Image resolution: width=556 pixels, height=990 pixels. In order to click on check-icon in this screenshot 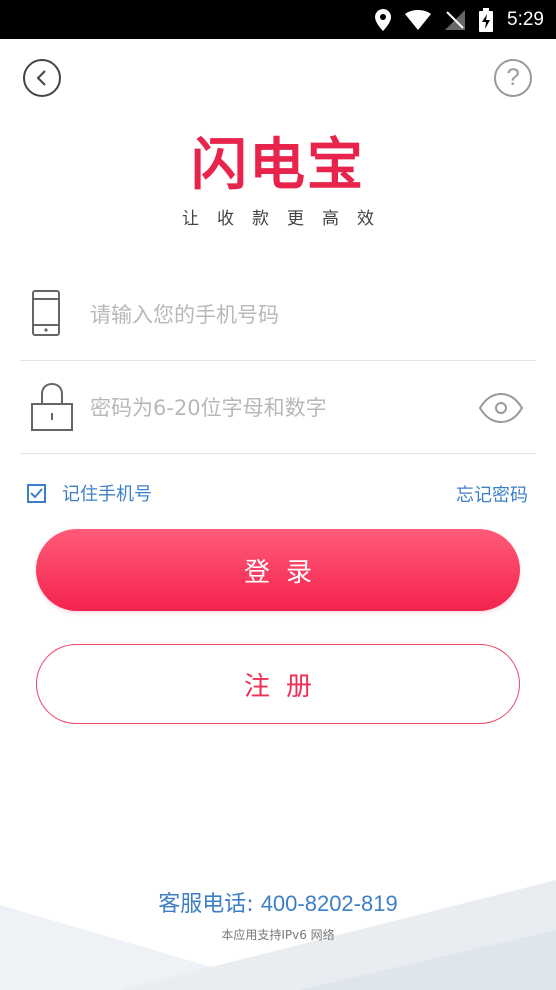, I will do `click(36, 492)`.